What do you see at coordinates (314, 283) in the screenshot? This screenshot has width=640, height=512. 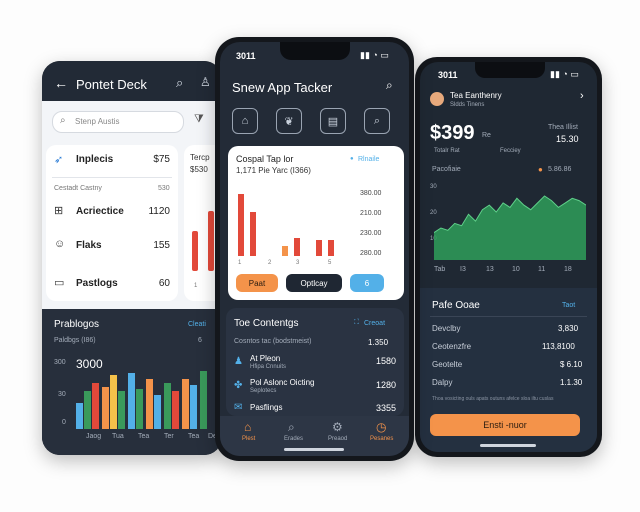 I see `card-button-secondary: Optlcay` at bounding box center [314, 283].